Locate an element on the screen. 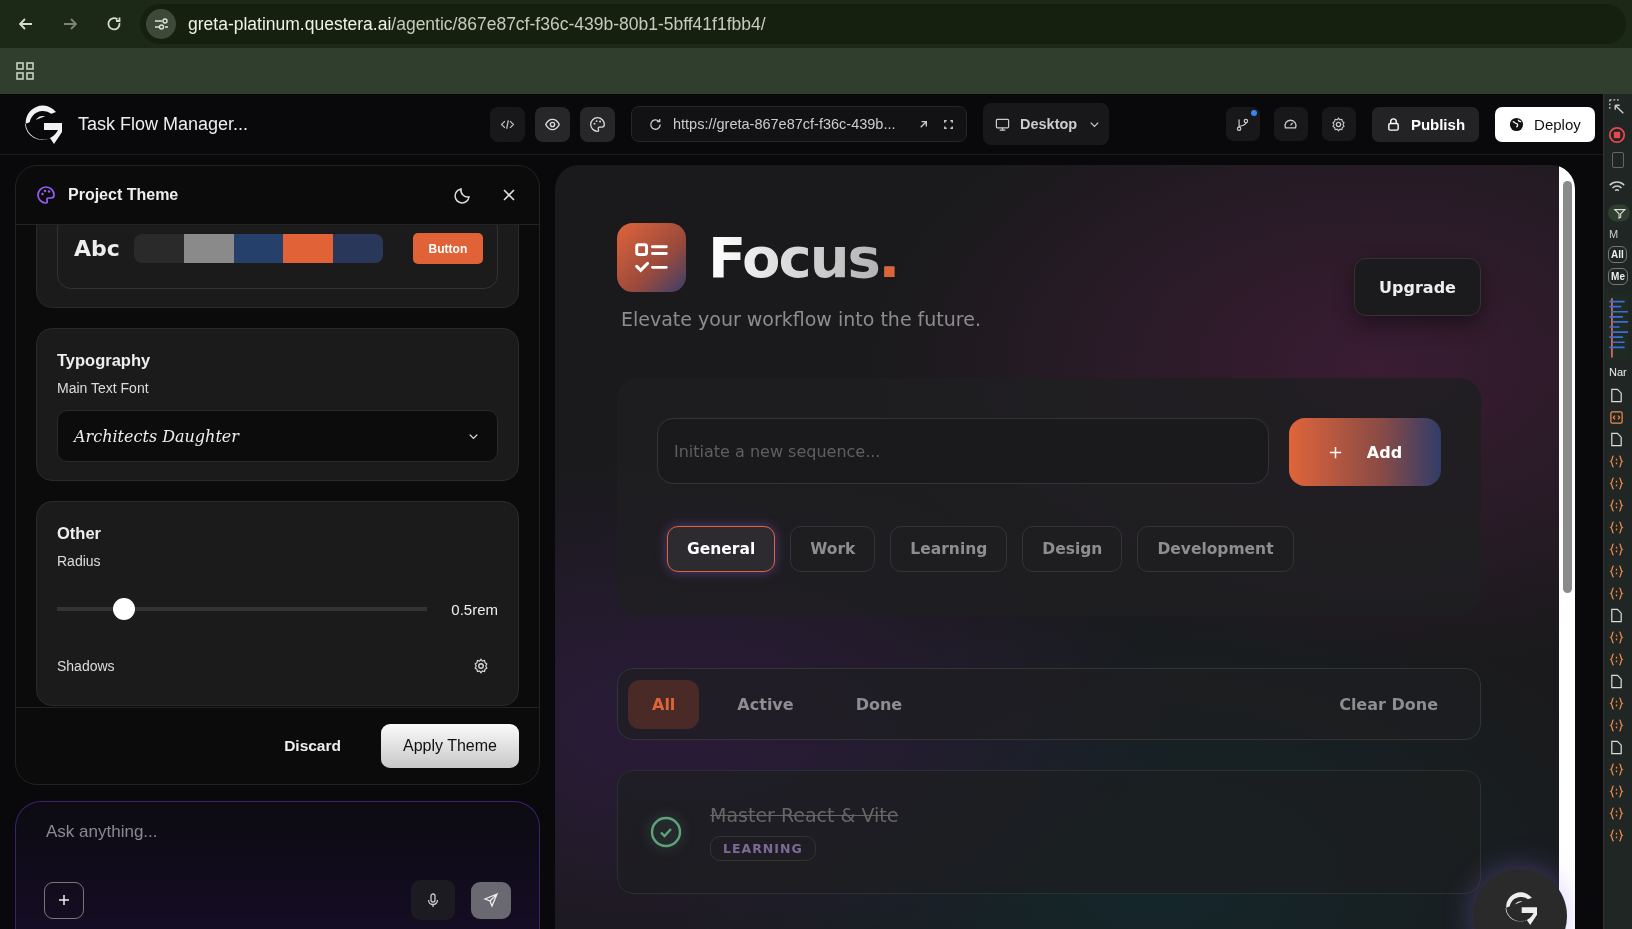  filter-chip: Me is located at coordinates (1618, 276).